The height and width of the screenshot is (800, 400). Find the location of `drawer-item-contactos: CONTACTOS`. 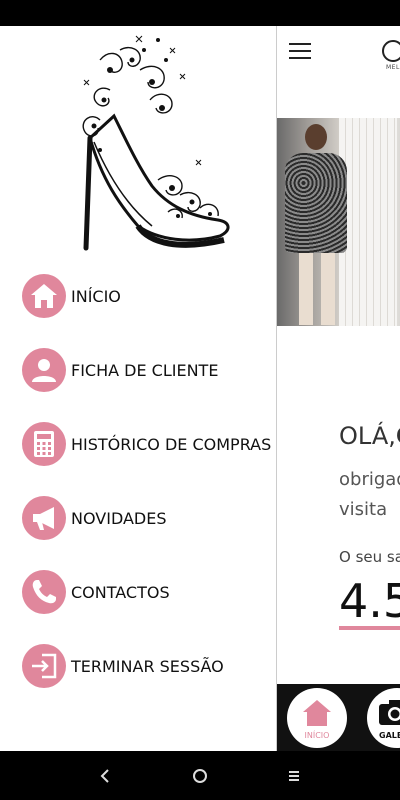

drawer-item-contactos: CONTACTOS is located at coordinates (147, 592).